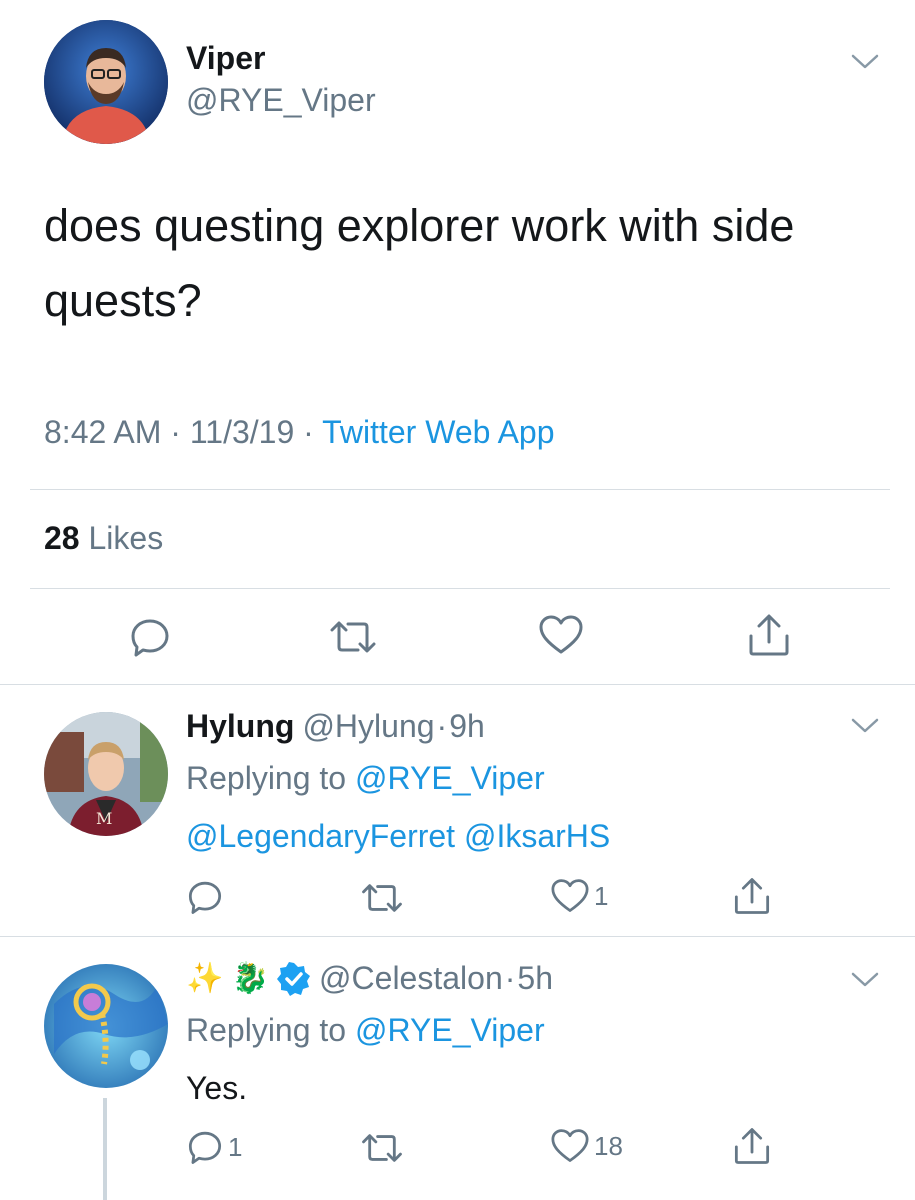 Image resolution: width=915 pixels, height=1200 pixels. Describe the element at coordinates (62, 538) in the screenshot. I see `likes-count: 28` at that location.